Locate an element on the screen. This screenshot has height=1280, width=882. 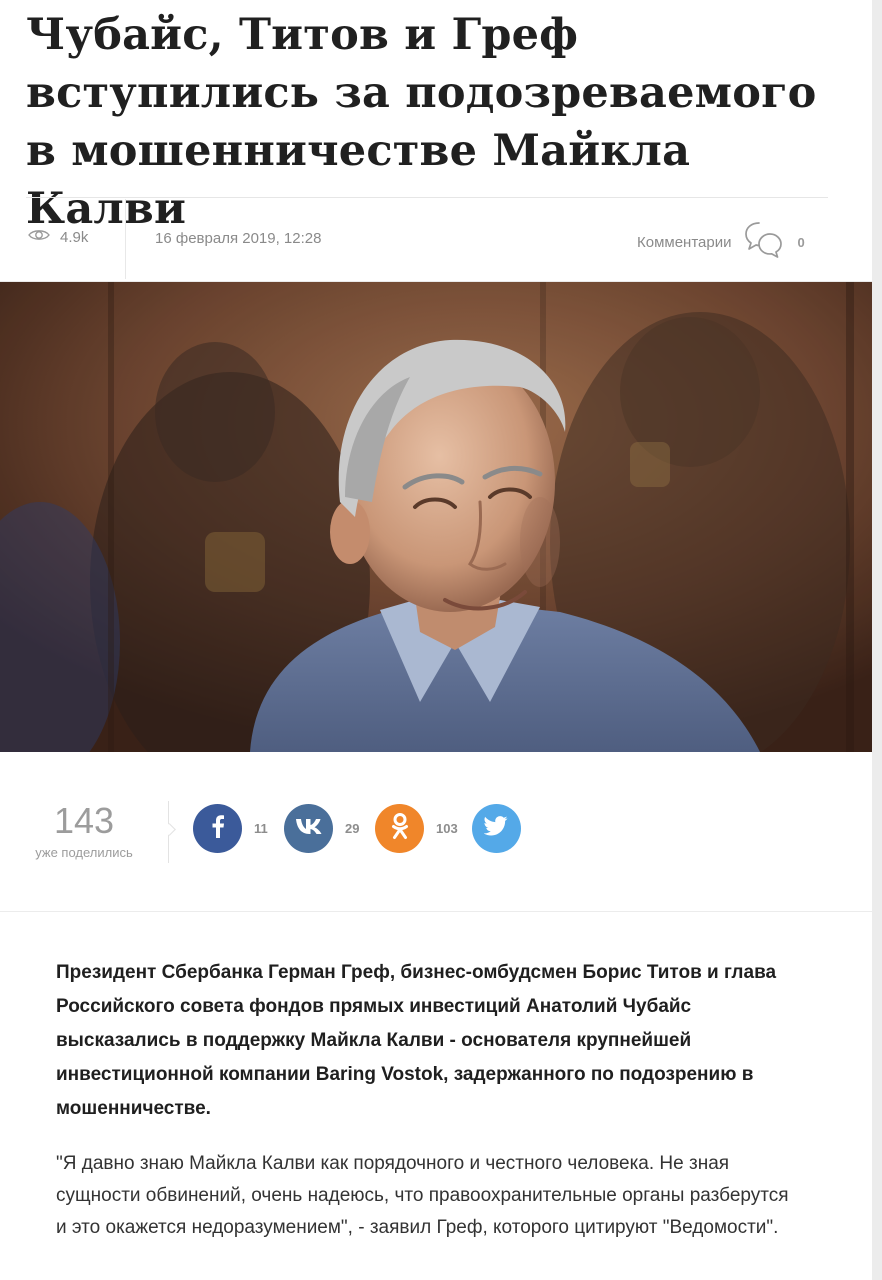
views-counter: 4.9k is located at coordinates (58, 237).